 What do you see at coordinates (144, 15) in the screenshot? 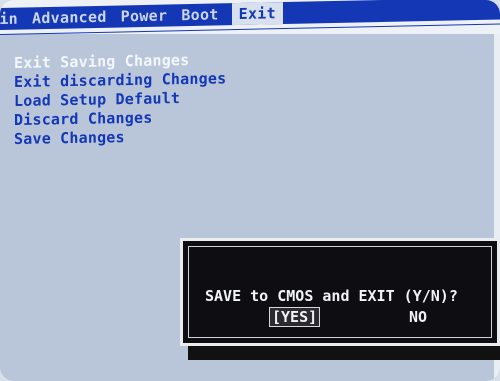
I see `tab-power: Power` at bounding box center [144, 15].